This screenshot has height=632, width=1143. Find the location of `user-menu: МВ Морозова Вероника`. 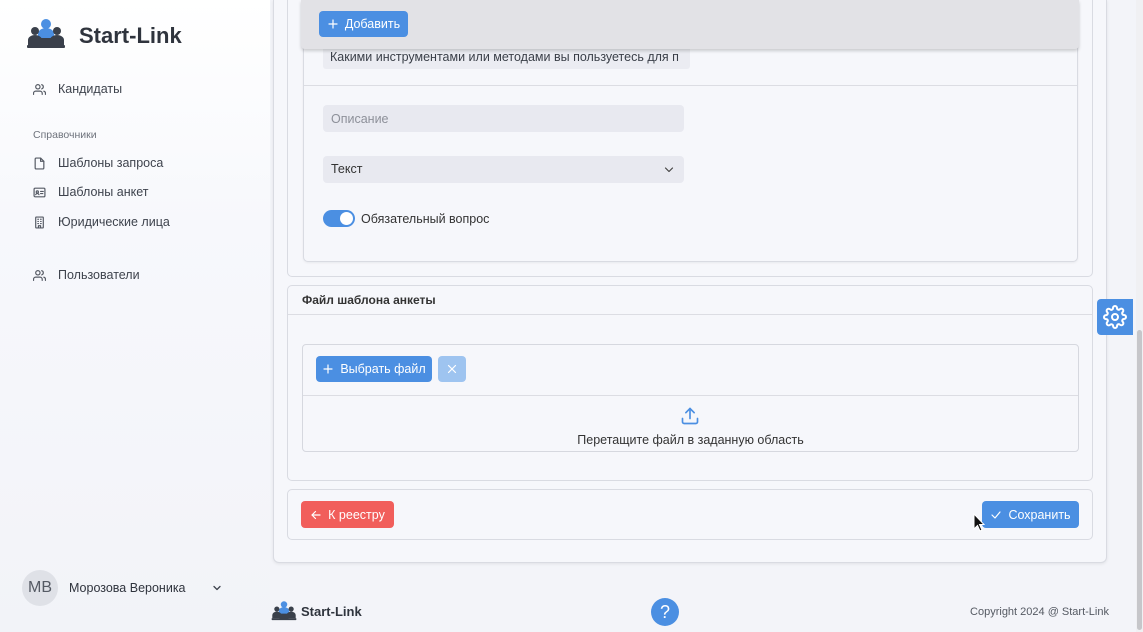

user-menu: МВ Морозова Вероника is located at coordinates (127, 588).